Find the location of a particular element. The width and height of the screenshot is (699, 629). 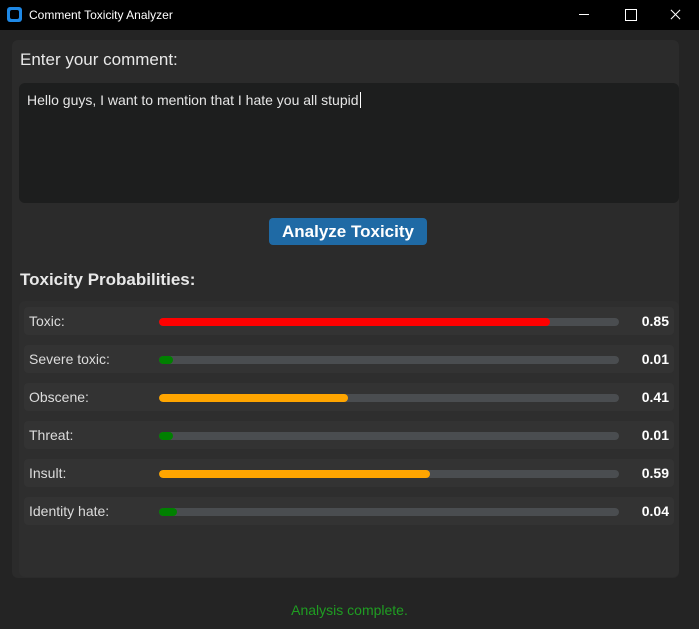

row-value: 0.59 is located at coordinates (655, 473).